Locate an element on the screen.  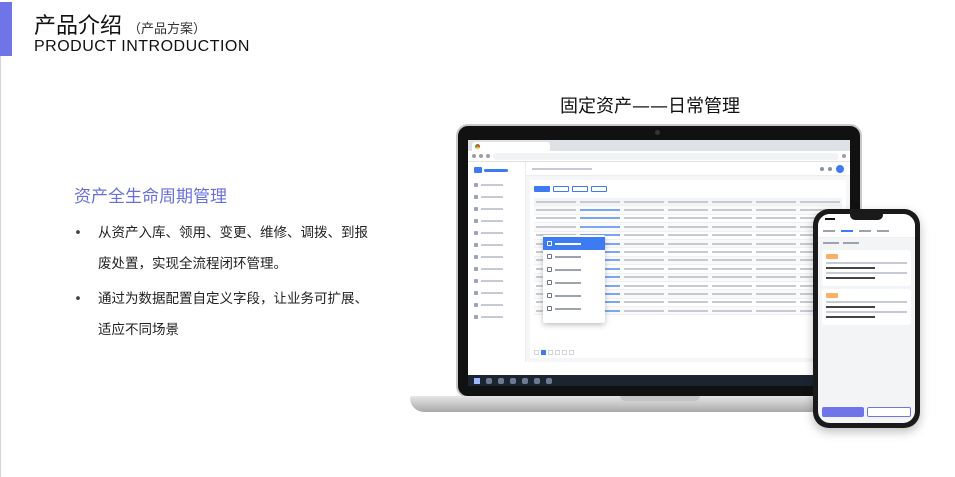
next-page-button is located at coordinates (571, 352).